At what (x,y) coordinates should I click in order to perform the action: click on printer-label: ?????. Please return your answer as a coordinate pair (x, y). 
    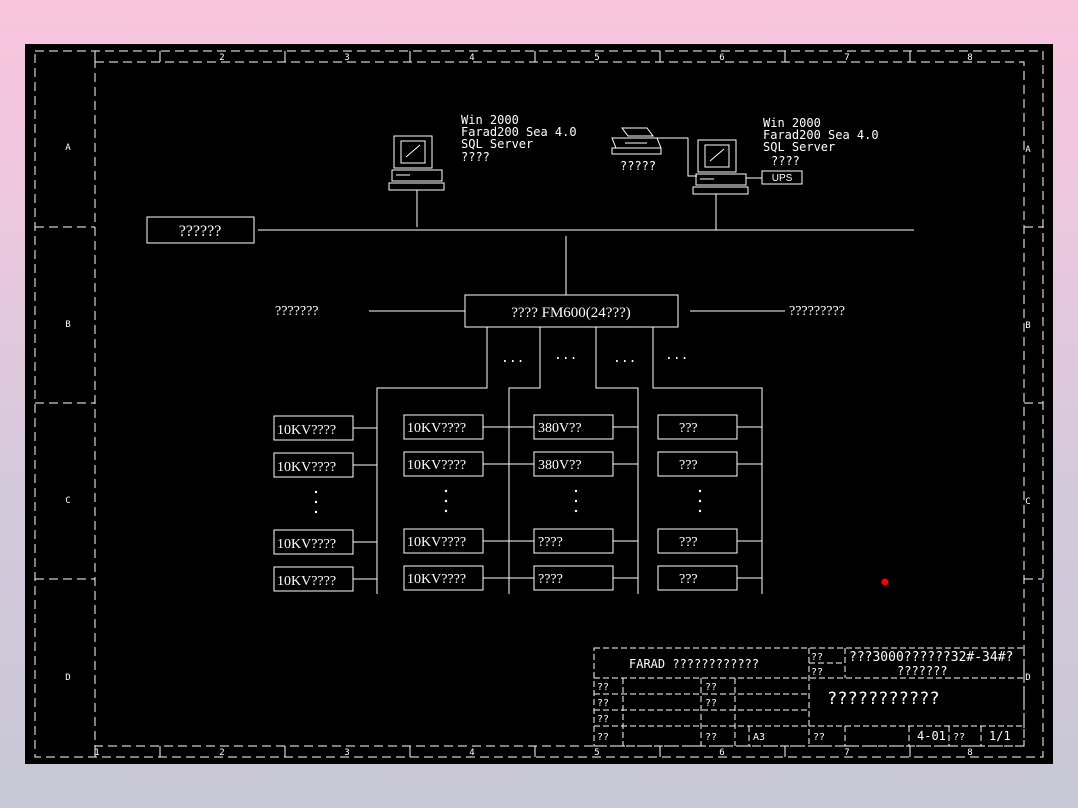
    Looking at the image, I should click on (638, 166).